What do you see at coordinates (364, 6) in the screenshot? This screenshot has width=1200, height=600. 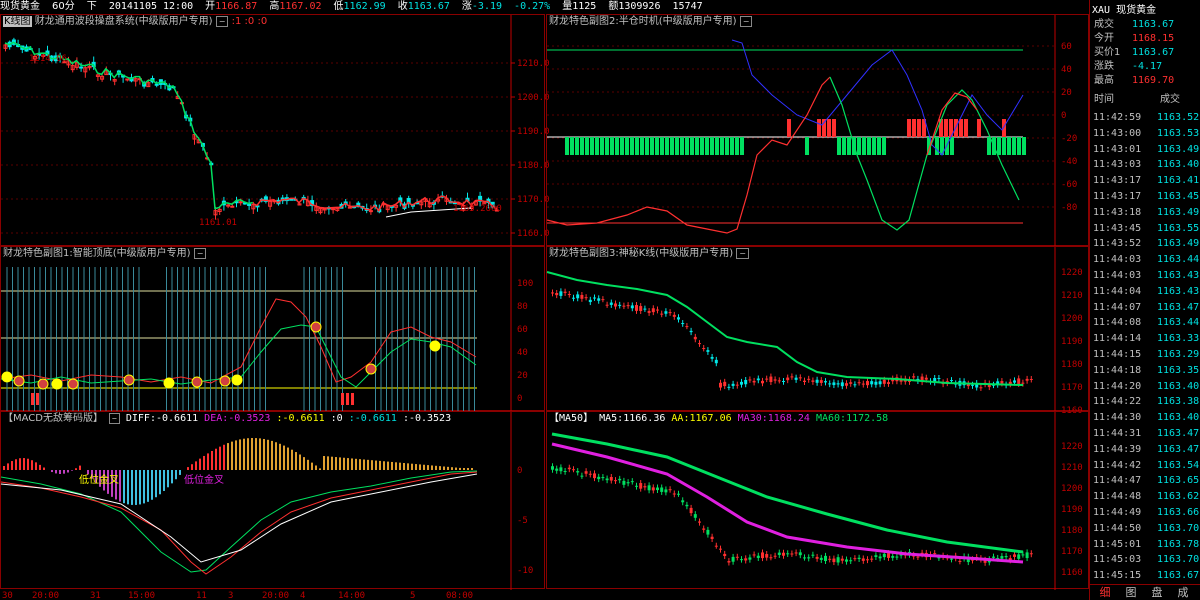 I see `low-value: 1162.99` at bounding box center [364, 6].